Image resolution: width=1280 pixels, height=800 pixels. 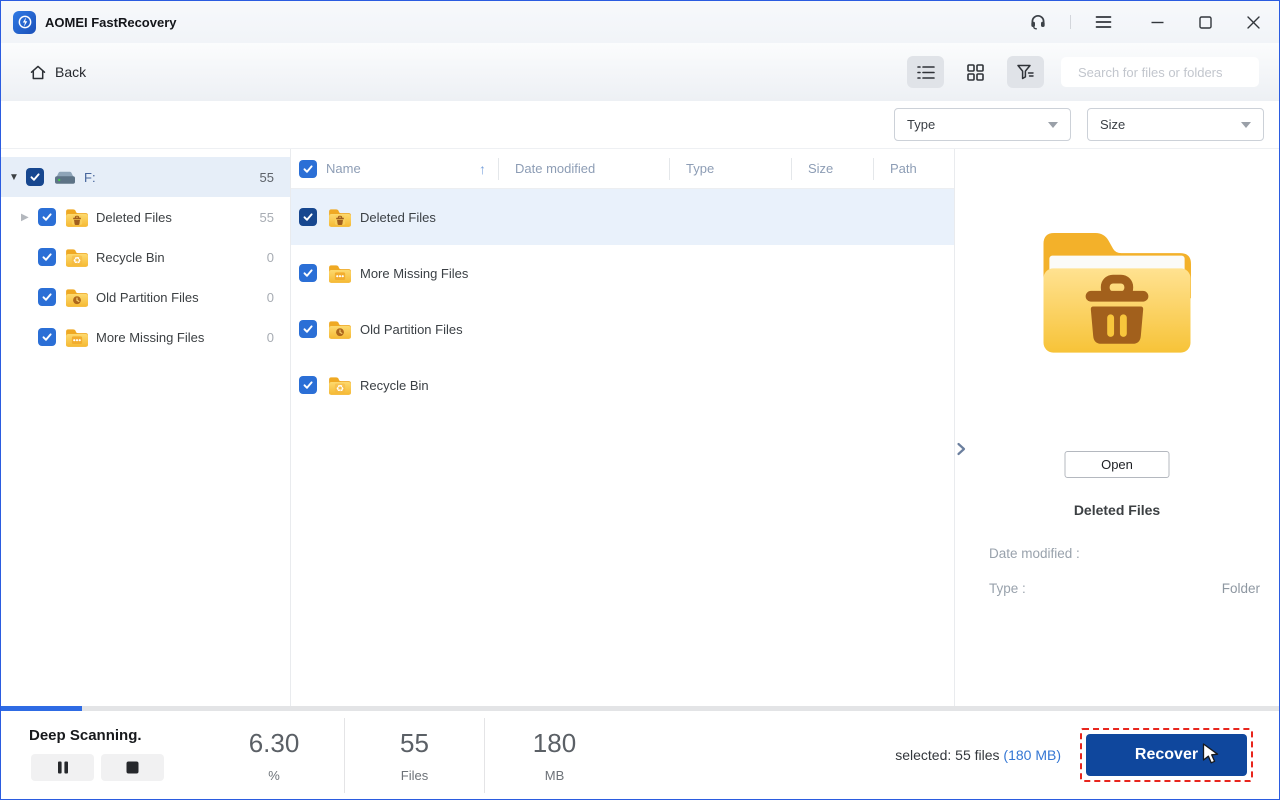 I want to click on column-header-size: Size, so click(x=832, y=168).